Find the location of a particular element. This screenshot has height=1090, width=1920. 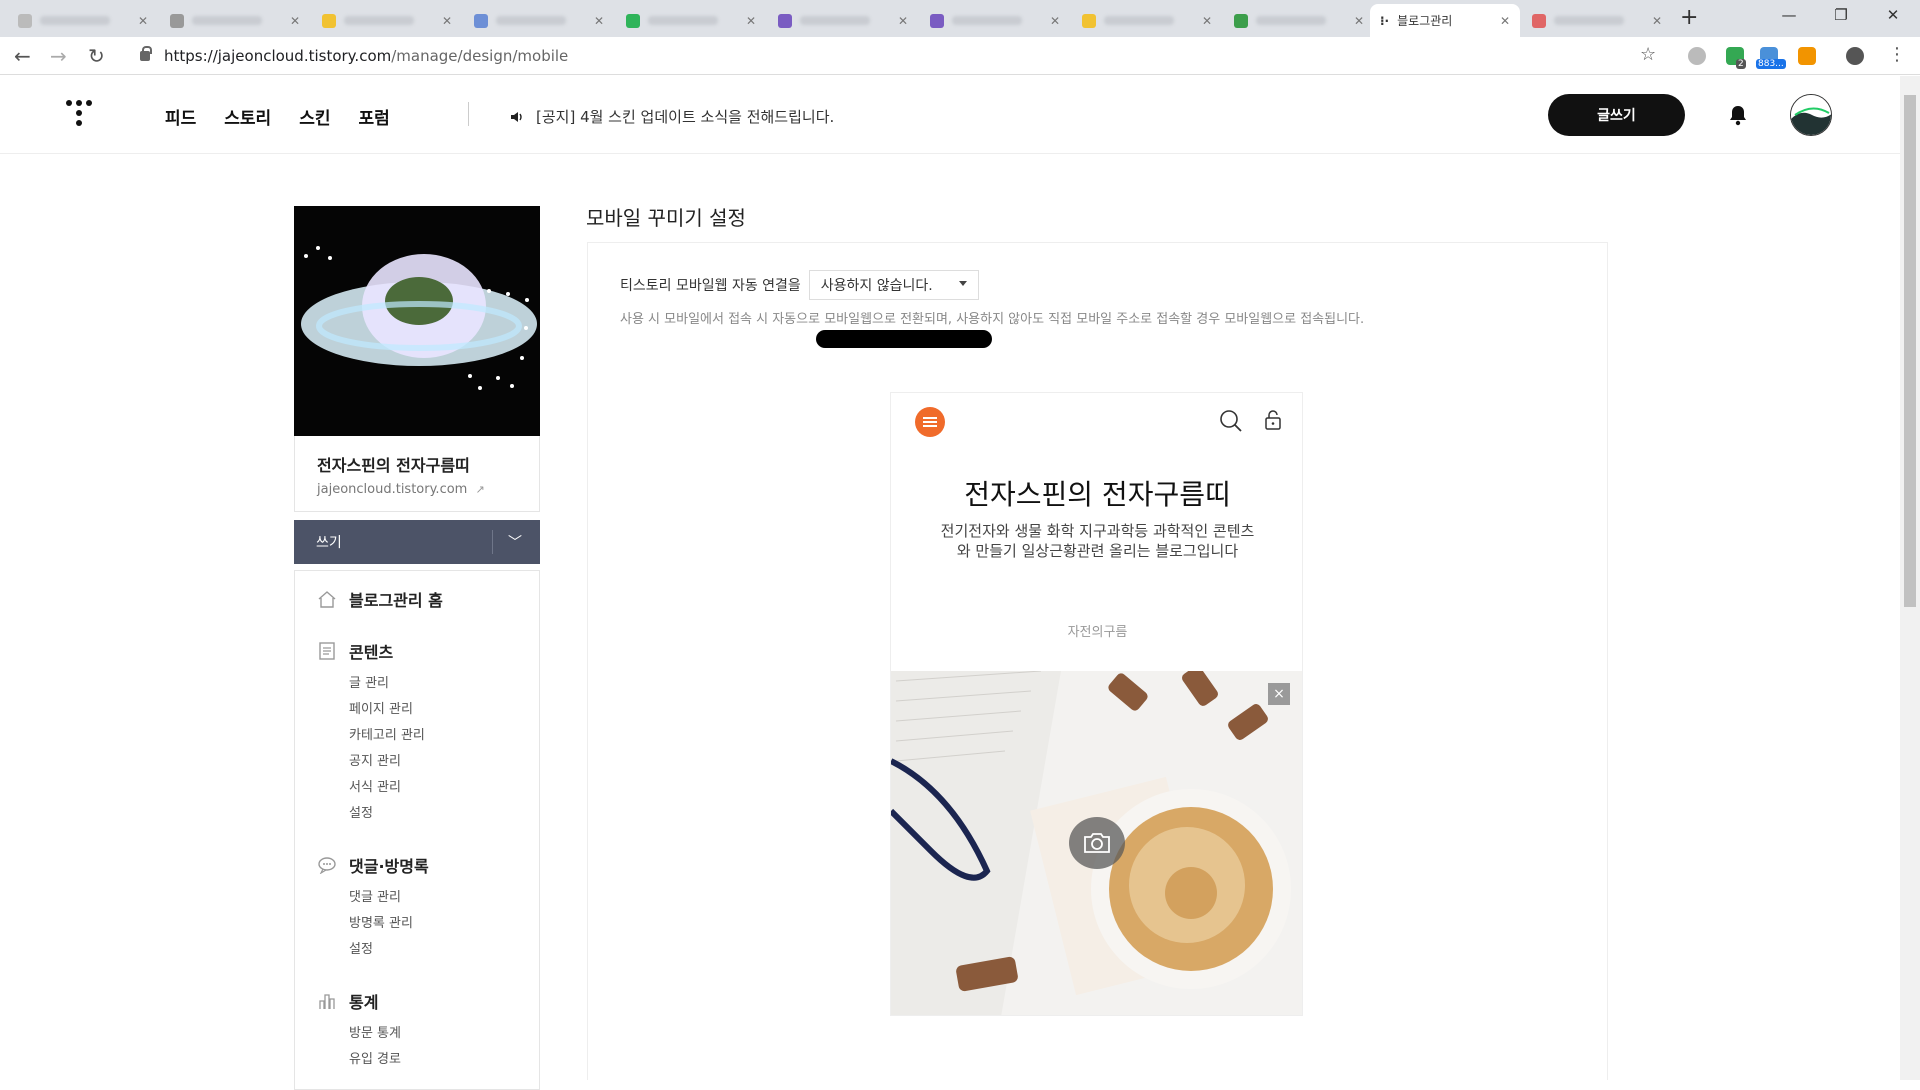

write-dropdown-button: 쓰기 ﹀ is located at coordinates (417, 542).